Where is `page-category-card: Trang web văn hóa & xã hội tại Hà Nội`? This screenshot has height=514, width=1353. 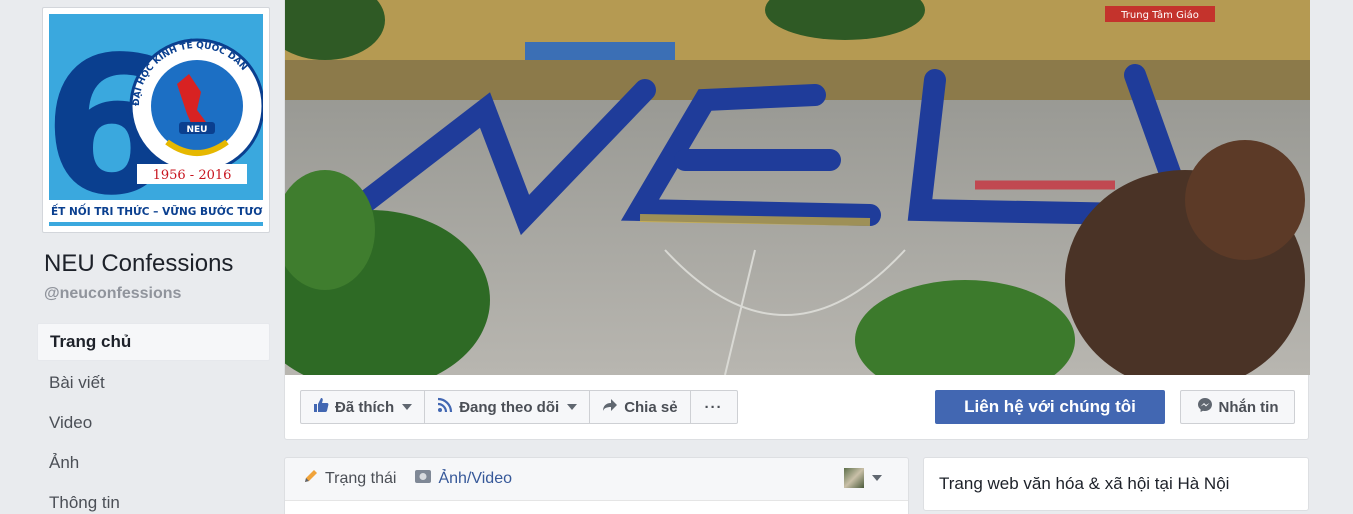 page-category-card: Trang web văn hóa & xã hội tại Hà Nội is located at coordinates (1116, 484).